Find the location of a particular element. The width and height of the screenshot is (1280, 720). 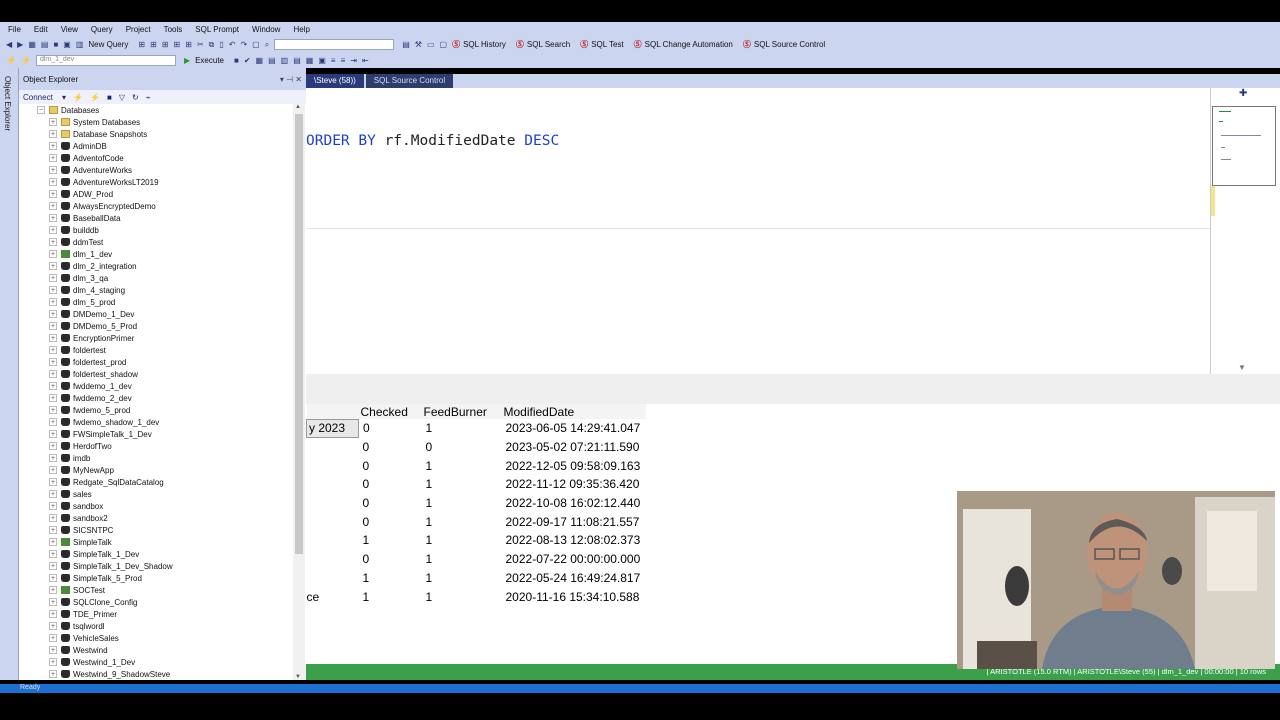

editor-results-splitter: ▼ is located at coordinates (793, 383).